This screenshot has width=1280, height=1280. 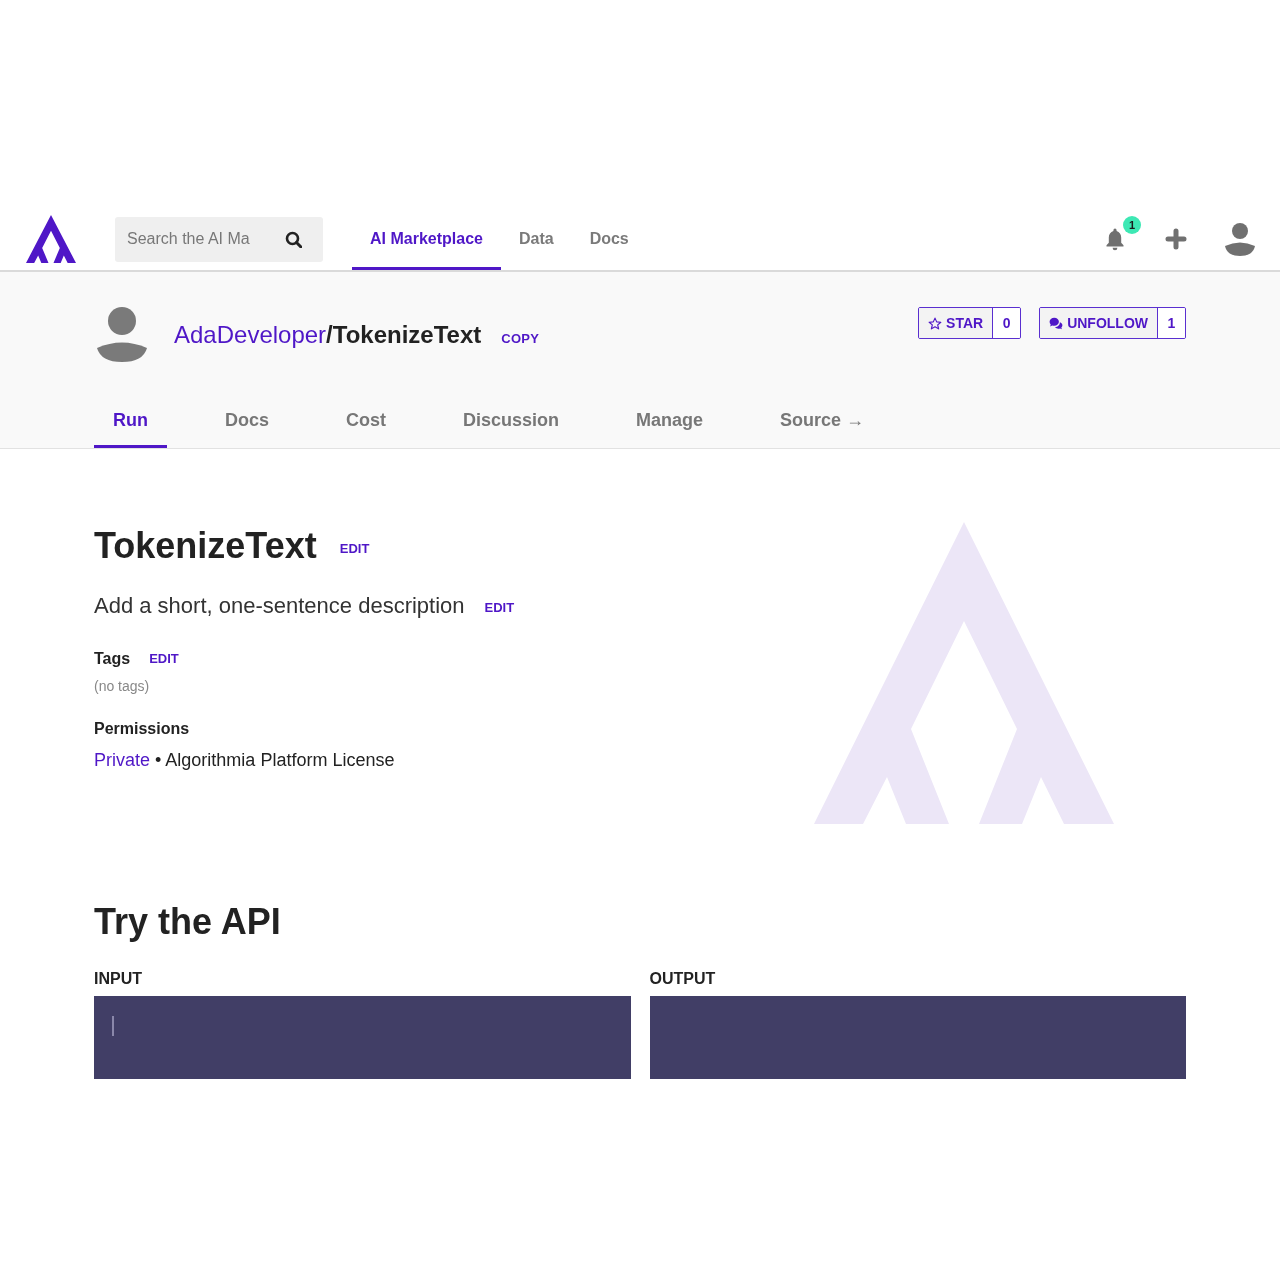 I want to click on nav-tab: Data, so click(x=536, y=239).